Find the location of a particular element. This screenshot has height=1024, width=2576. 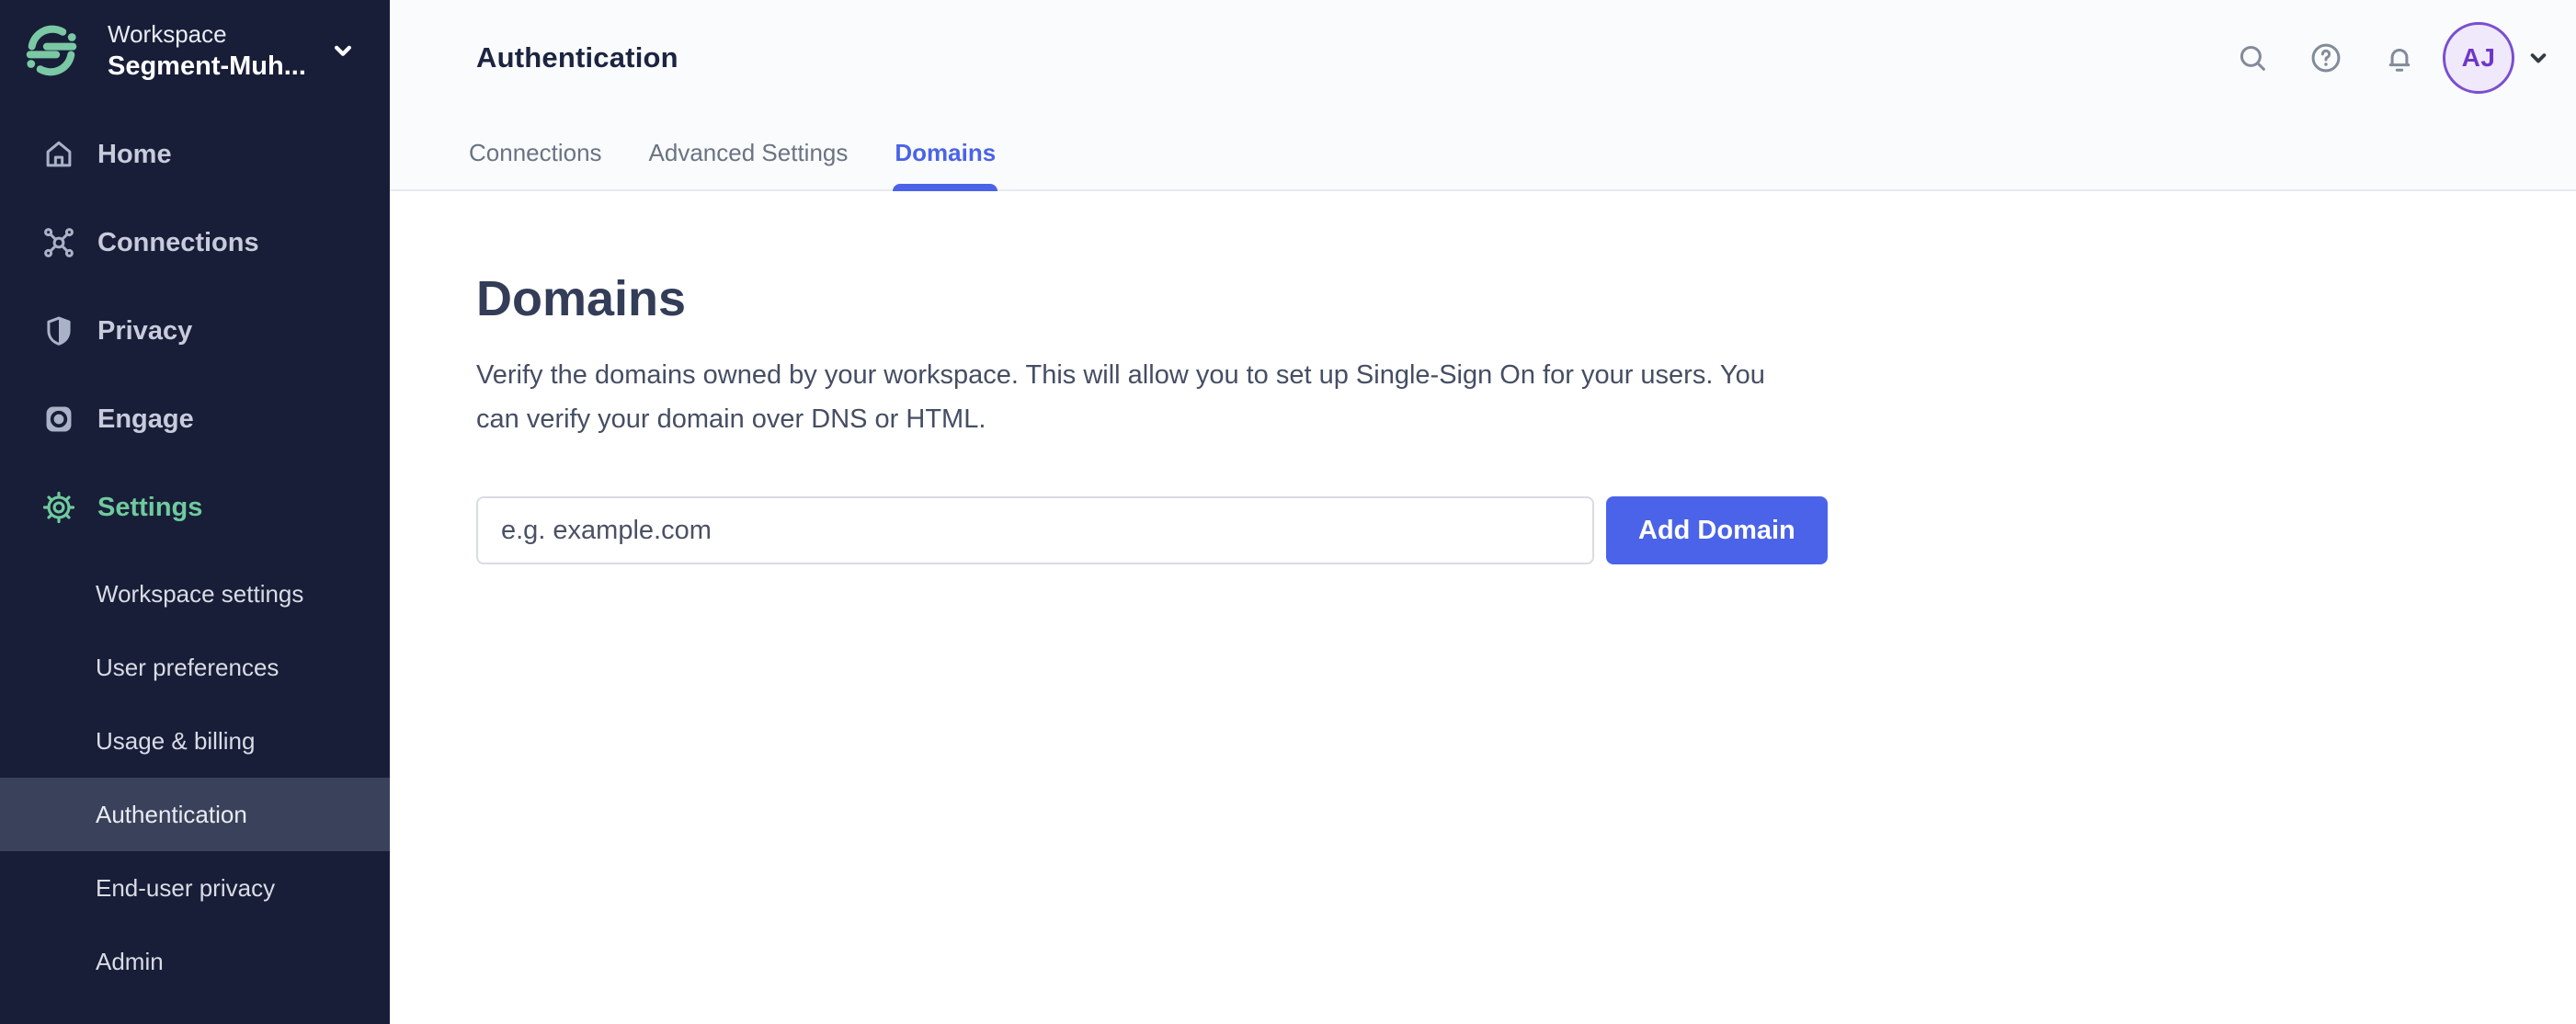

subitem-label: Admin is located at coordinates (130, 961).